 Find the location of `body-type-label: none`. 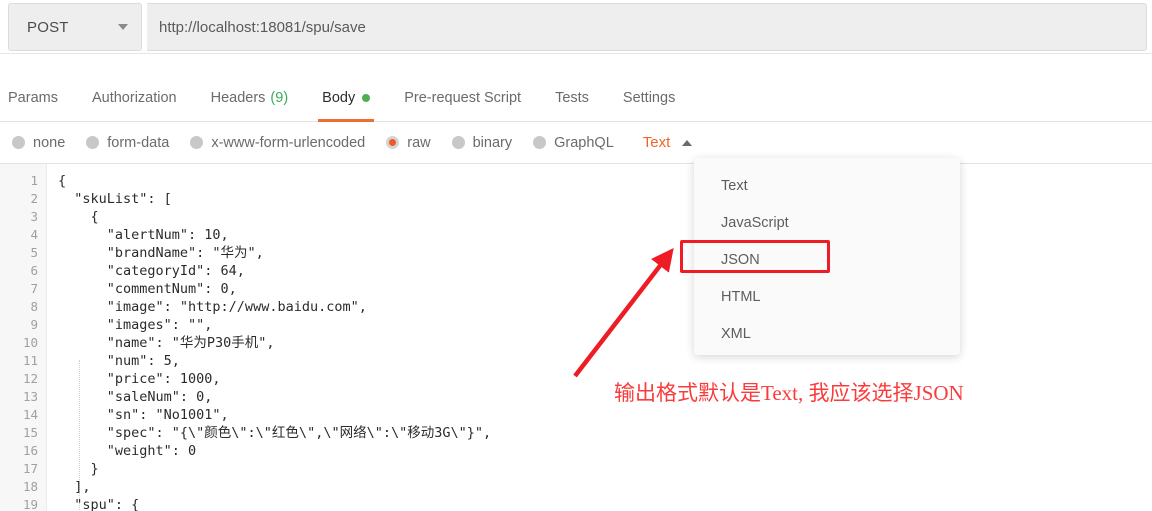

body-type-label: none is located at coordinates (49, 142).